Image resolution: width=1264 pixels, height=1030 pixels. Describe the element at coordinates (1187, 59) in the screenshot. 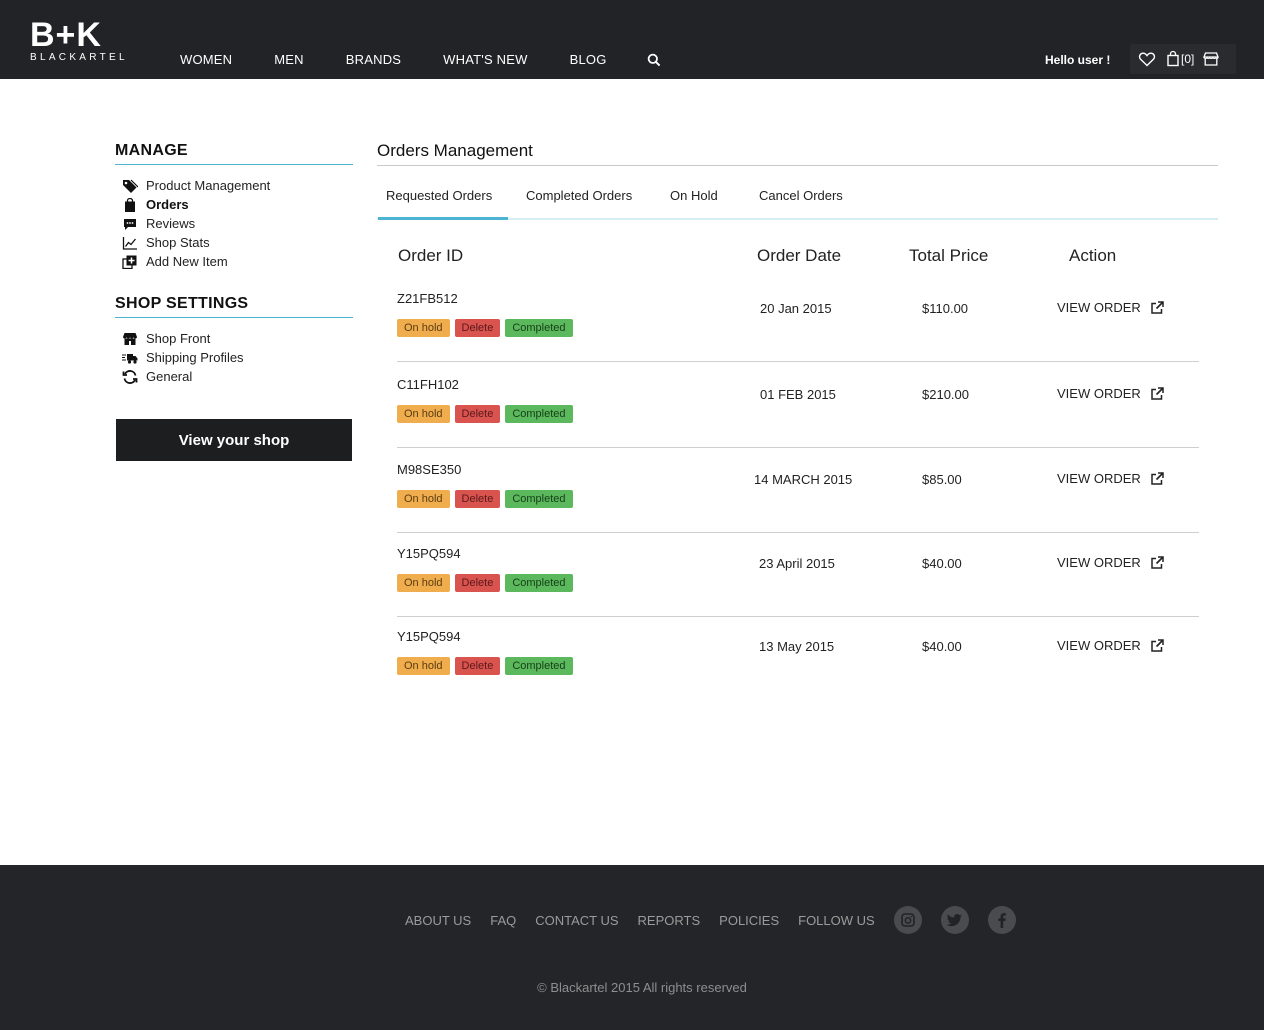

I see `cart-count: [0]` at that location.